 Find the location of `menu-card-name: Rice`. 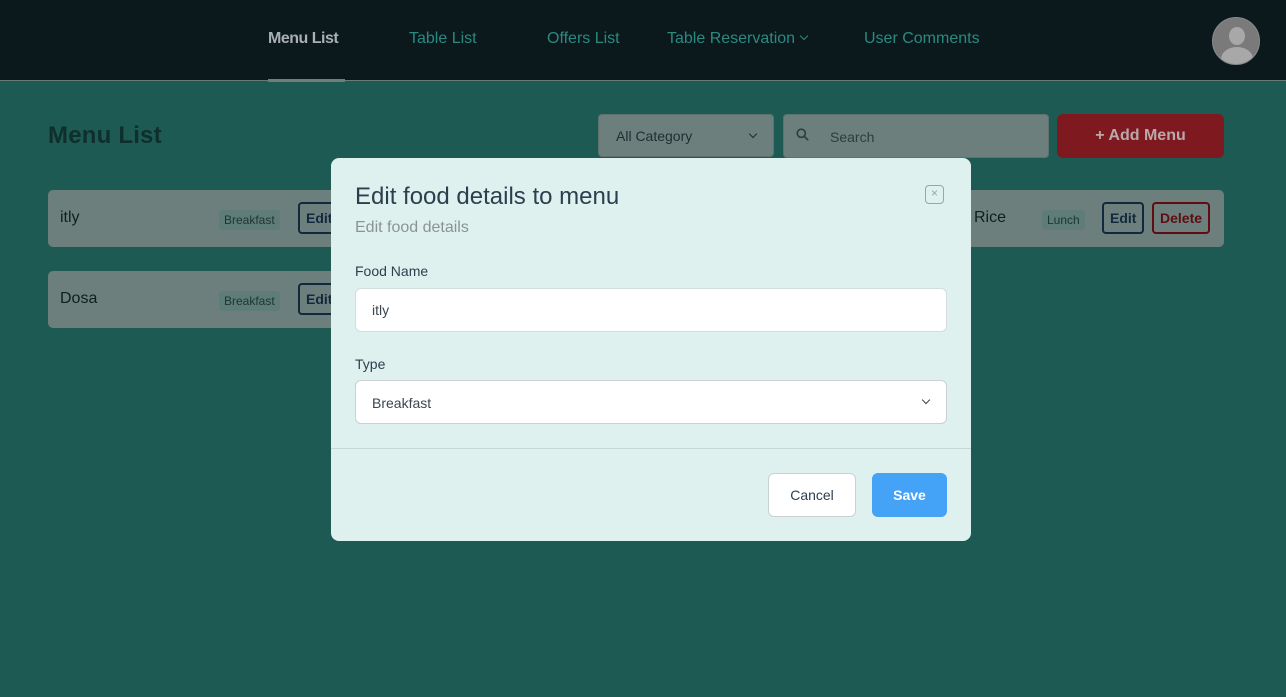

menu-card-name: Rice is located at coordinates (990, 217).